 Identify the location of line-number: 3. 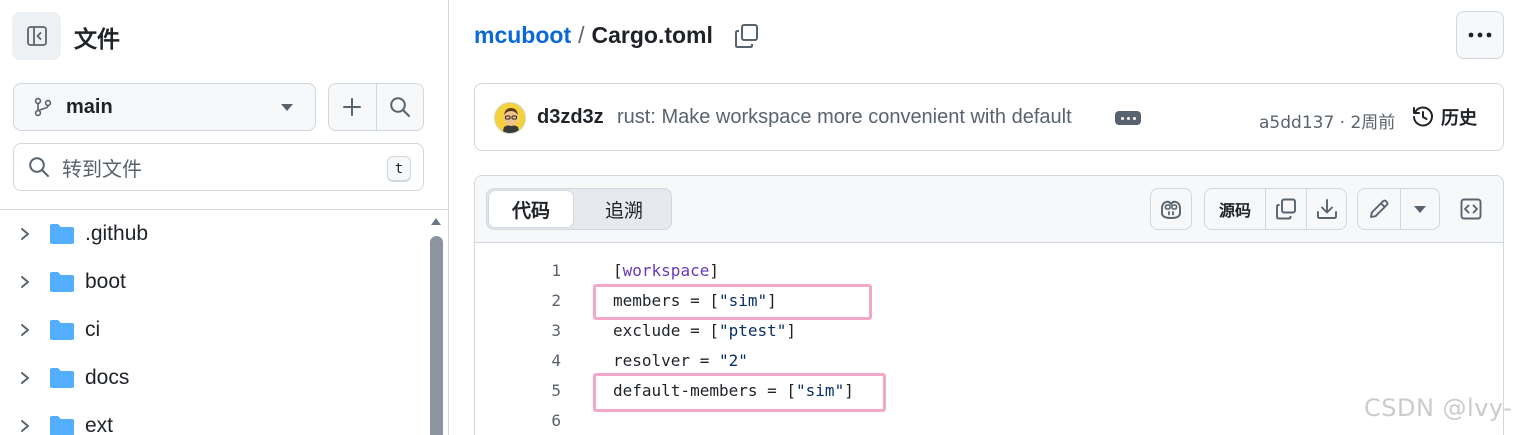
(538, 331).